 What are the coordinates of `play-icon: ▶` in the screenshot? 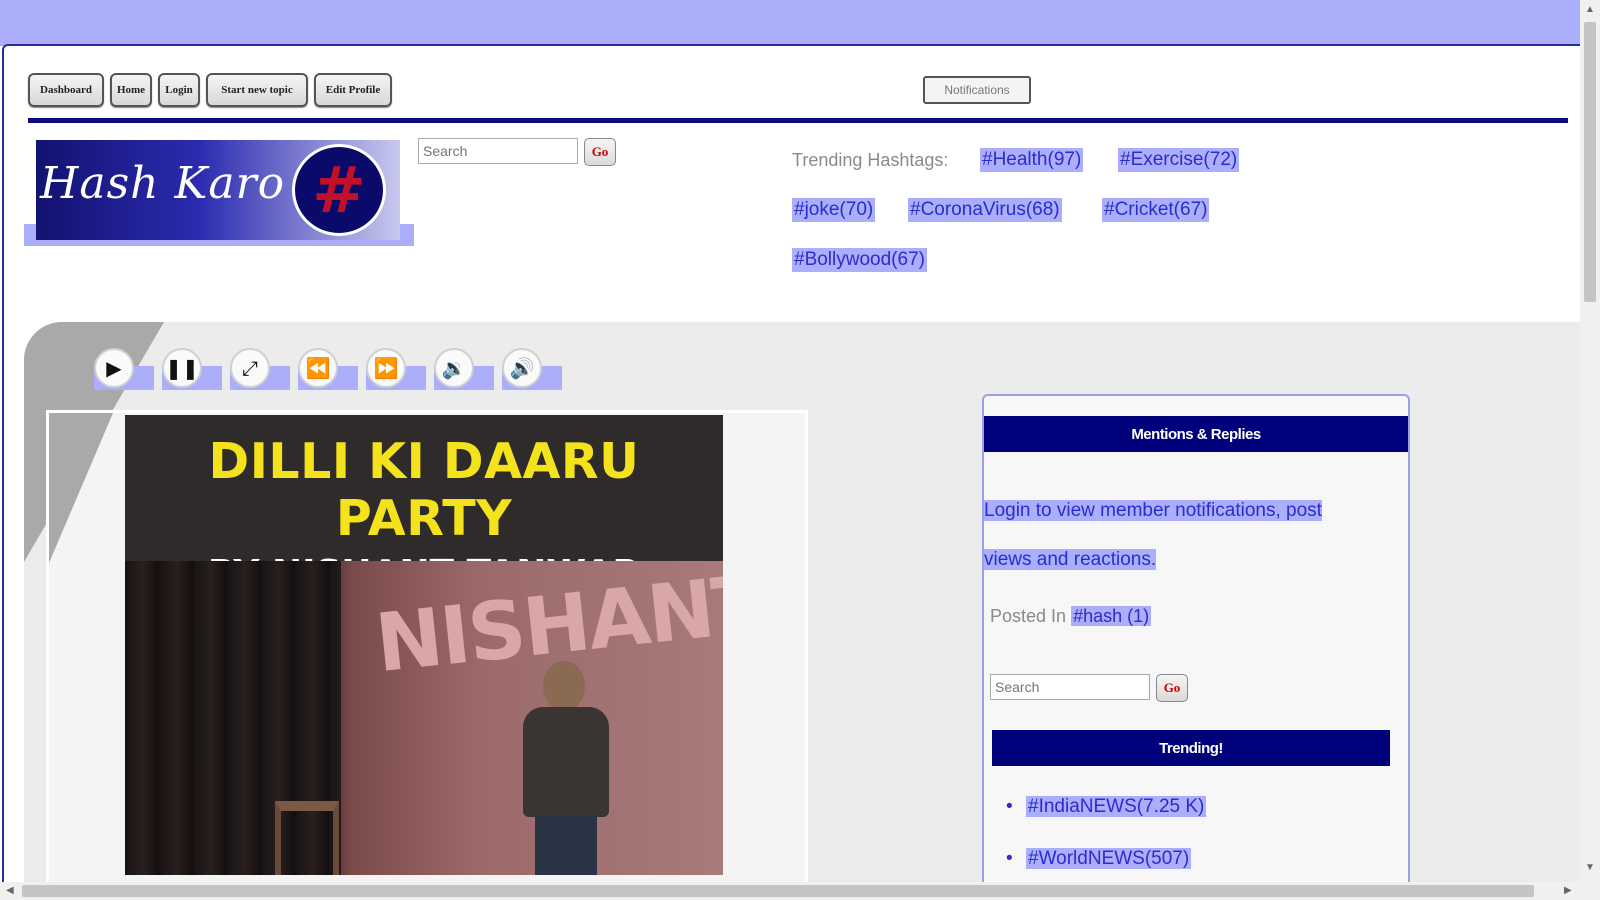 It's located at (114, 368).